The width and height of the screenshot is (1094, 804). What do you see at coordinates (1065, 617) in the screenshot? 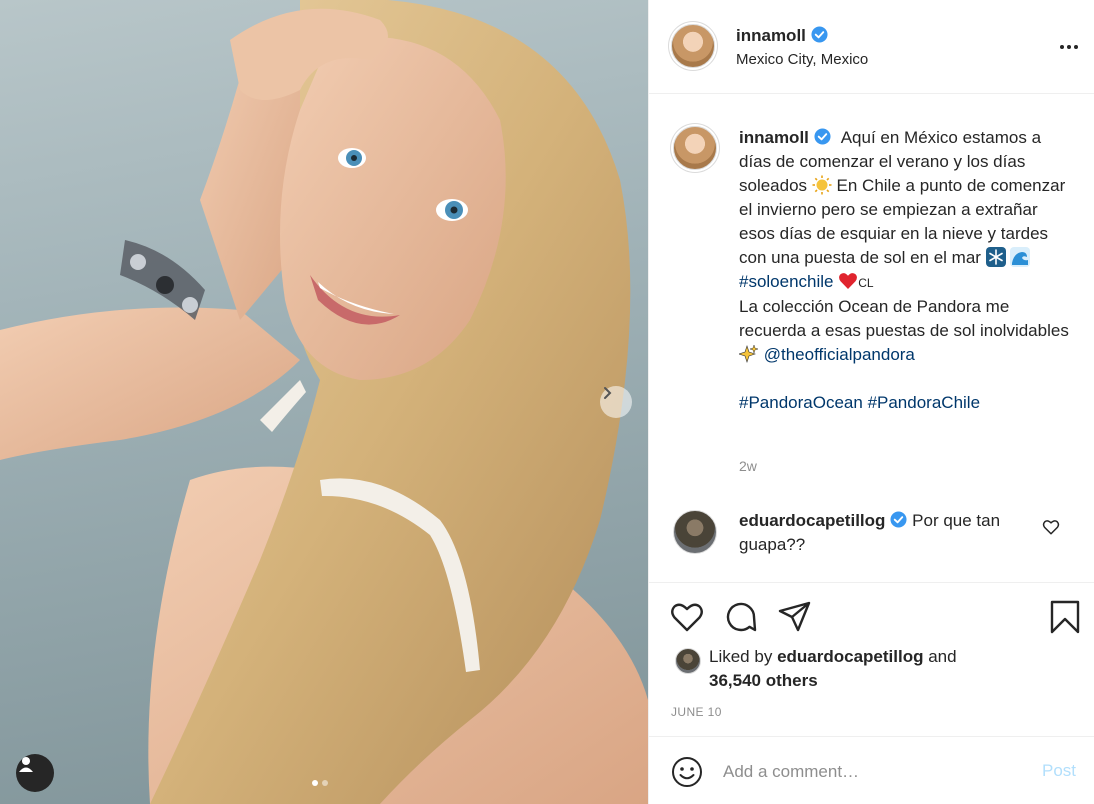
I see `bookmark-icon` at bounding box center [1065, 617].